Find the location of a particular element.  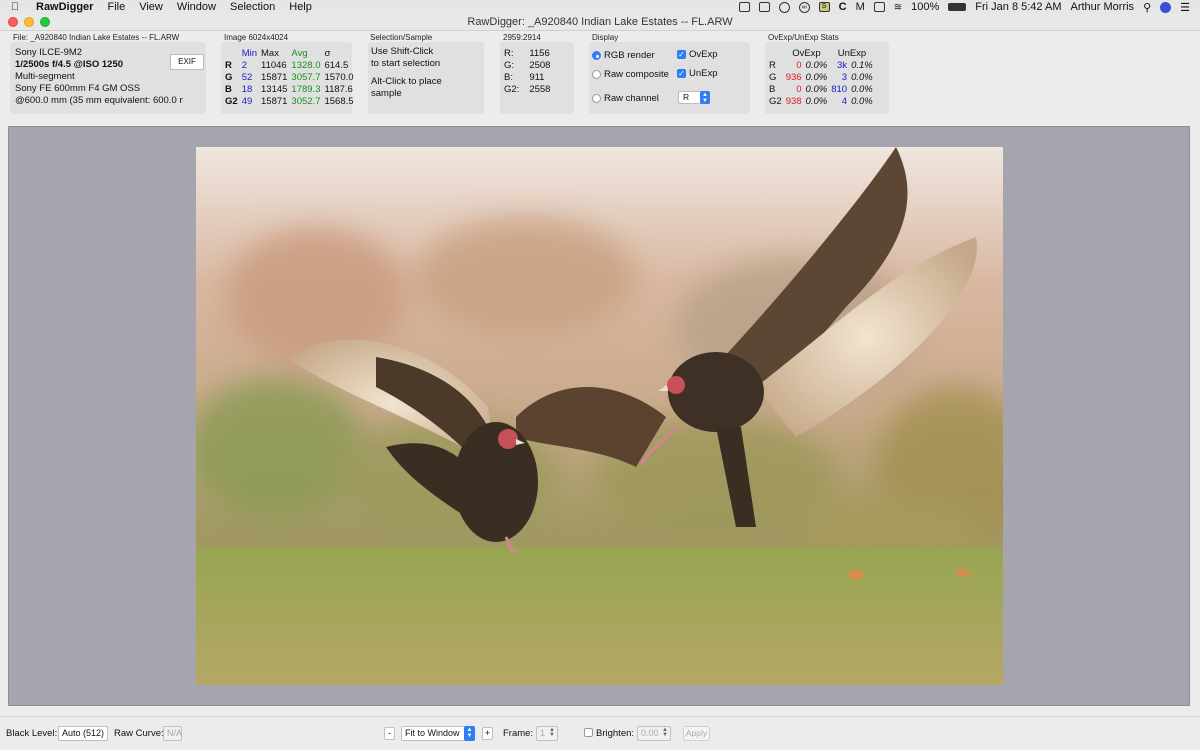

avg-value: 3052.7 is located at coordinates (306, 101).